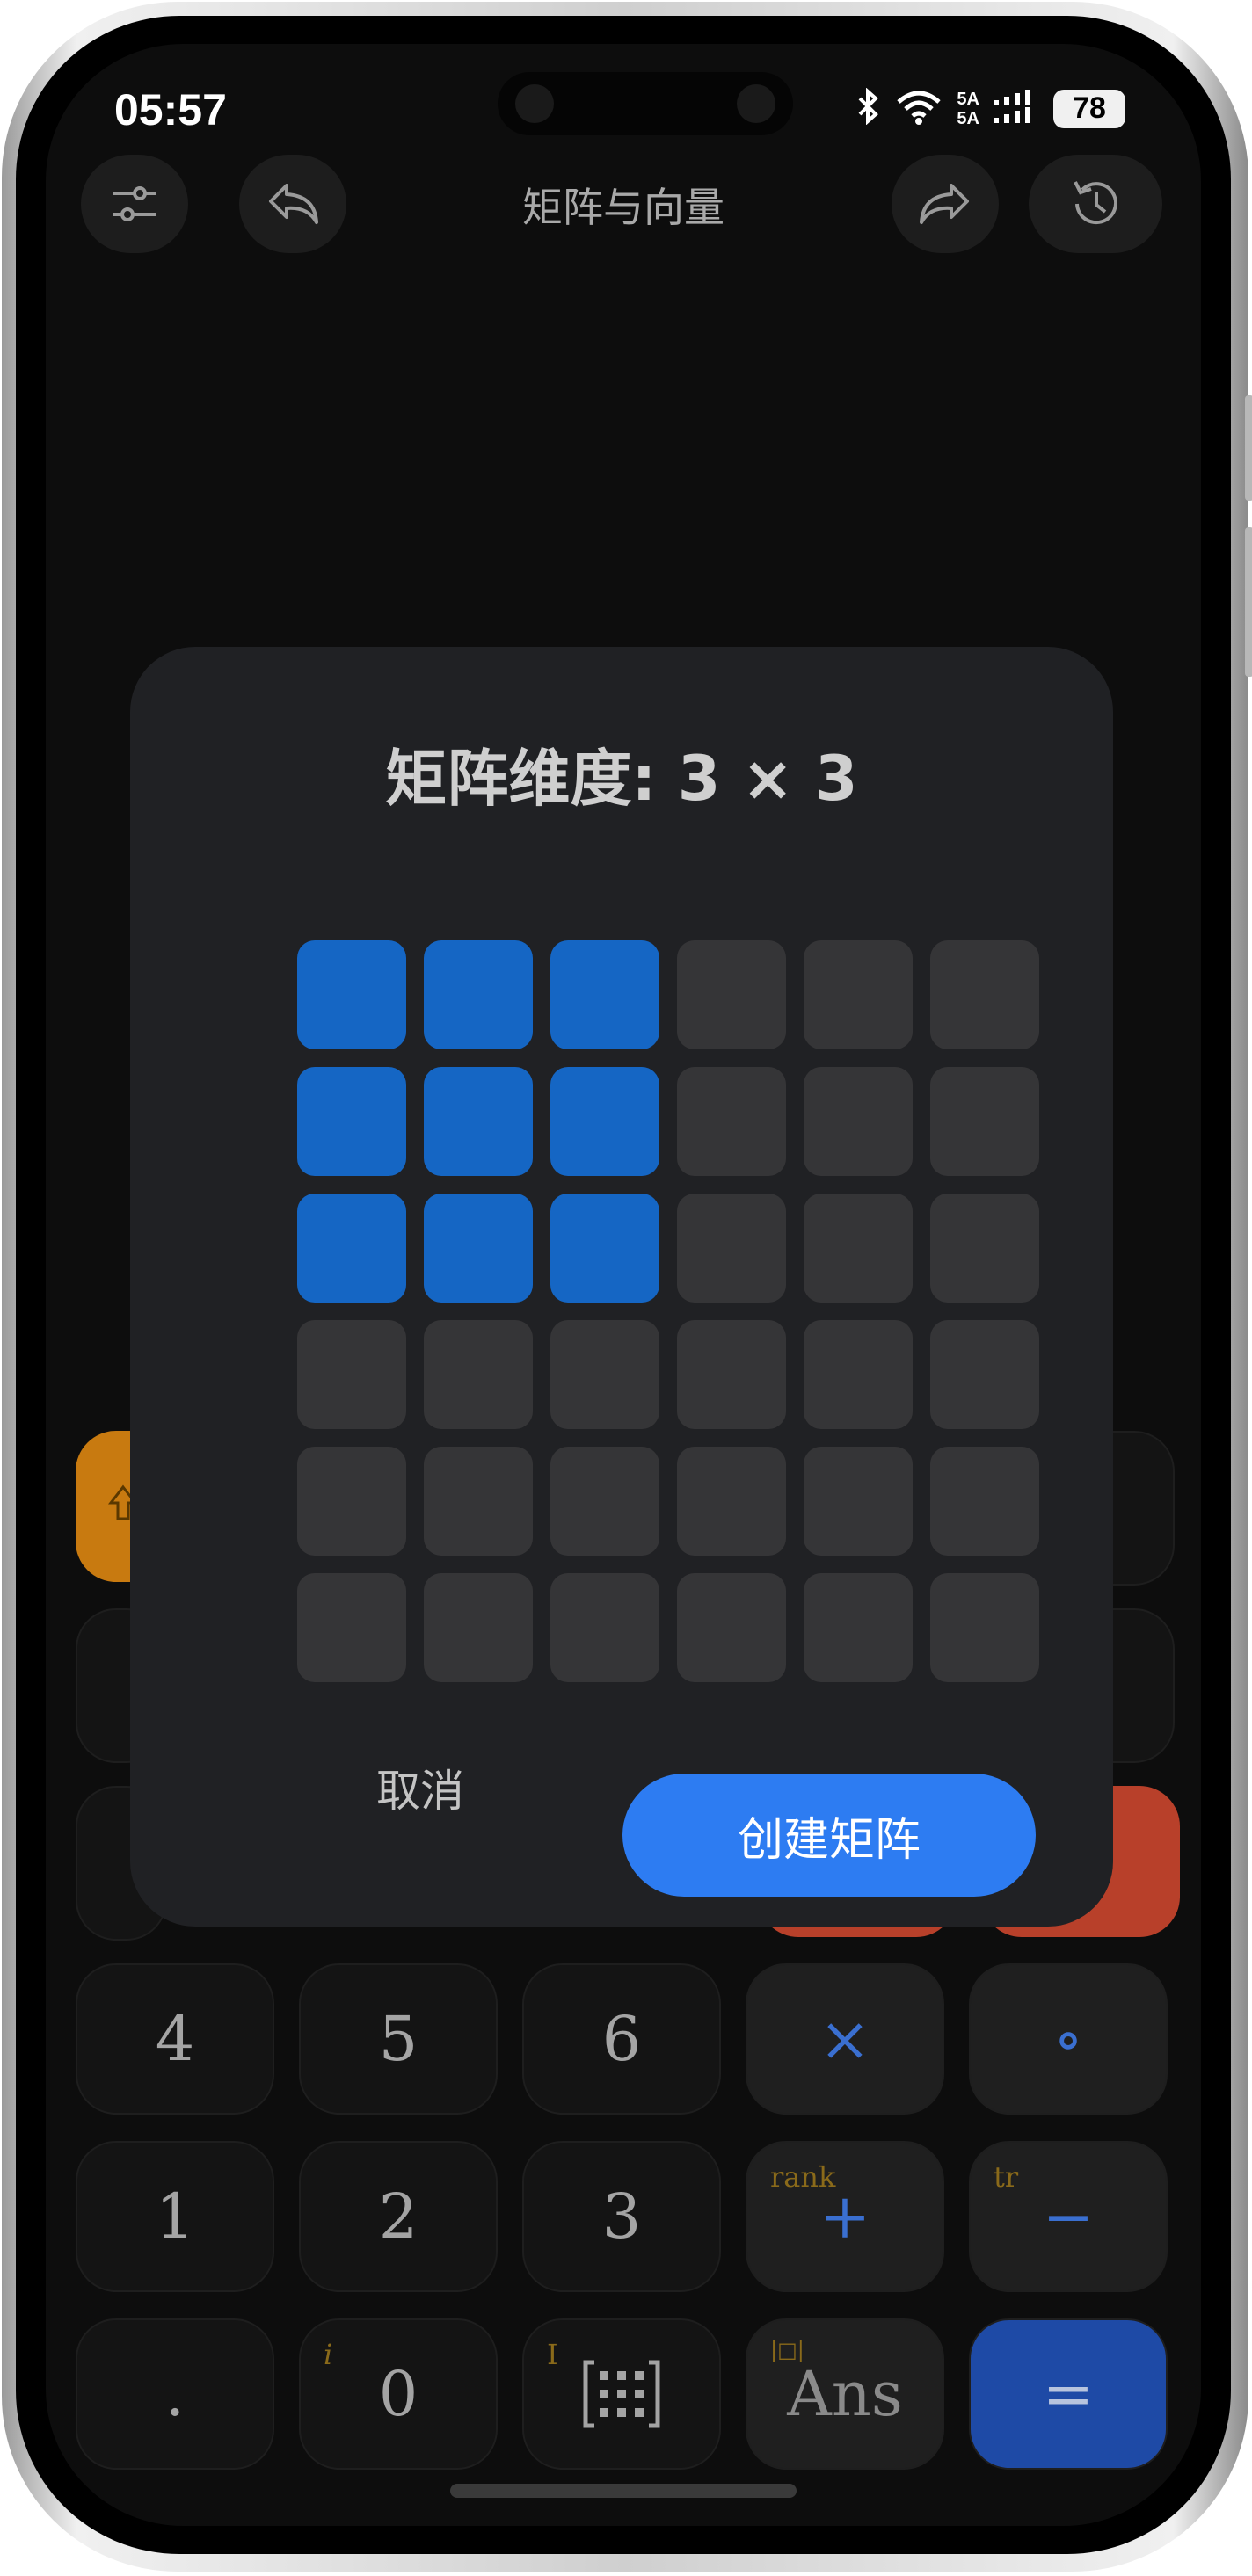 The height and width of the screenshot is (2576, 1252). Describe the element at coordinates (623, 207) in the screenshot. I see `page-title: 矩阵与向量` at that location.